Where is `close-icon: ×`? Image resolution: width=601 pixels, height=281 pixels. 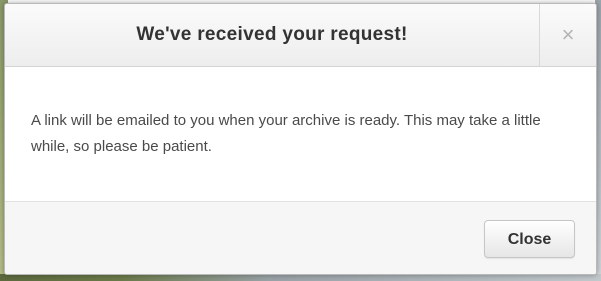 close-icon: × is located at coordinates (567, 35).